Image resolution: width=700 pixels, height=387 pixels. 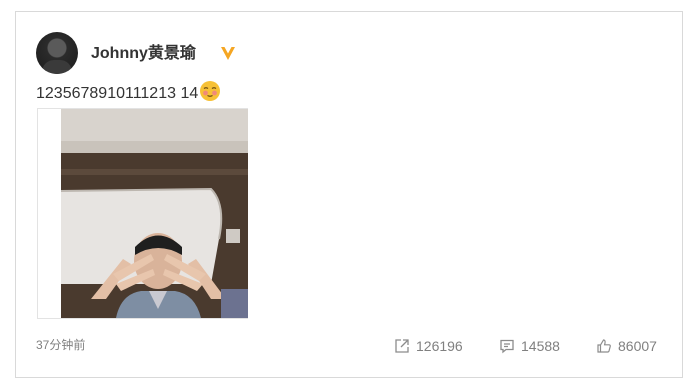 I want to click on avatar-figure, so click(x=57, y=67).